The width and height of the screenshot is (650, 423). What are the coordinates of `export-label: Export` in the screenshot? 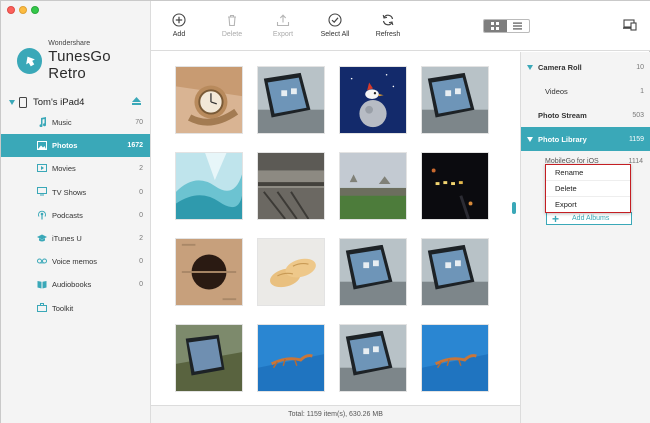 It's located at (283, 34).